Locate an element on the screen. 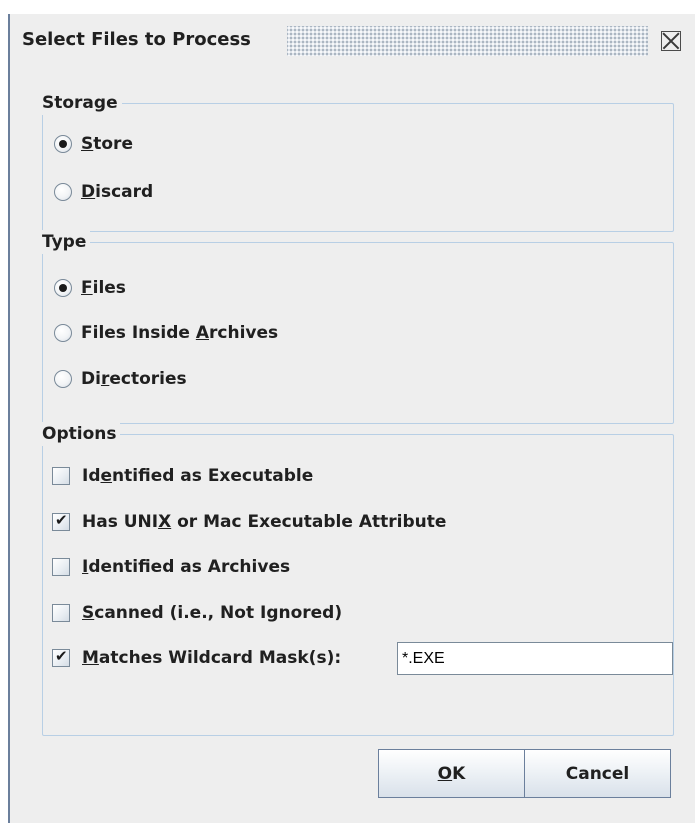  dialog-title: Select Files to Process is located at coordinates (136, 39).